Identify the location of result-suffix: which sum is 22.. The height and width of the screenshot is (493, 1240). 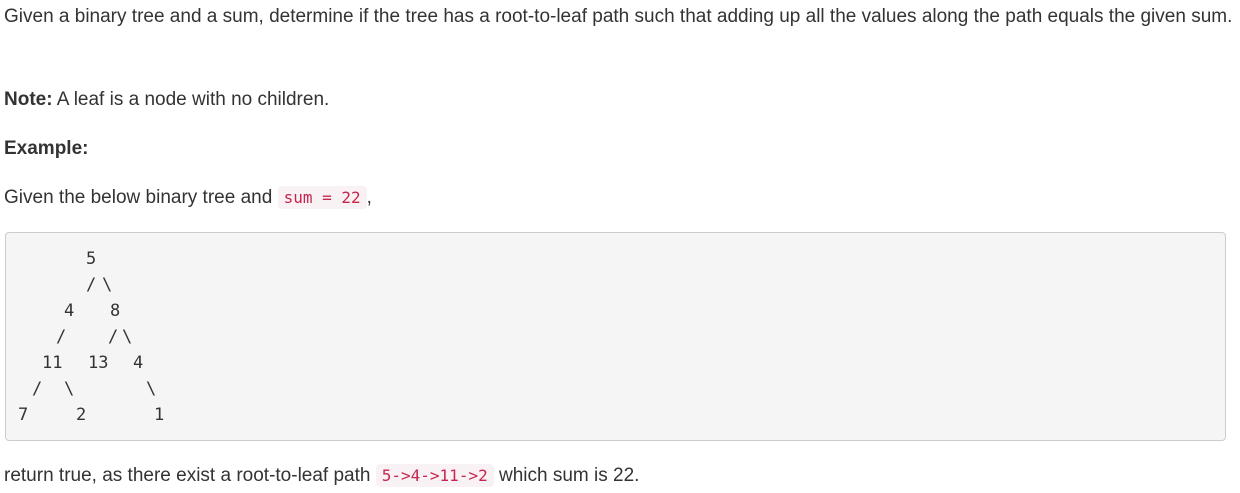
(566, 475).